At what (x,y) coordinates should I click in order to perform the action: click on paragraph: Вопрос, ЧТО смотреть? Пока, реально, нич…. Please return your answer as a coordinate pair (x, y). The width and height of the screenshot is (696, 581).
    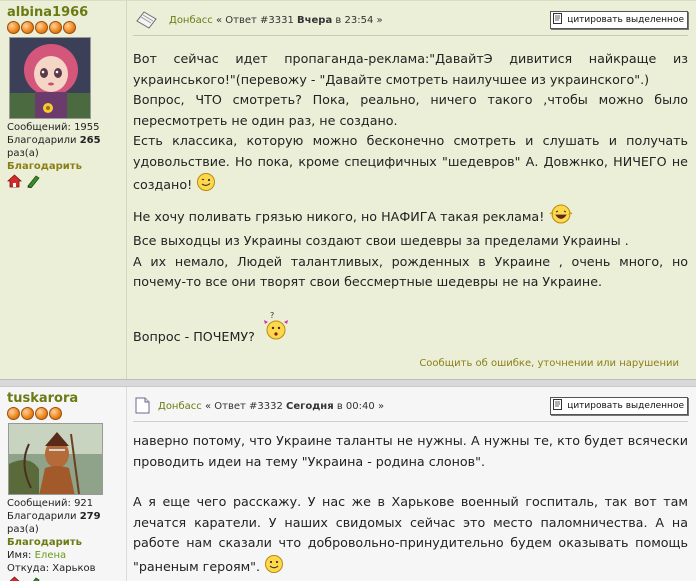
    Looking at the image, I should click on (410, 110).